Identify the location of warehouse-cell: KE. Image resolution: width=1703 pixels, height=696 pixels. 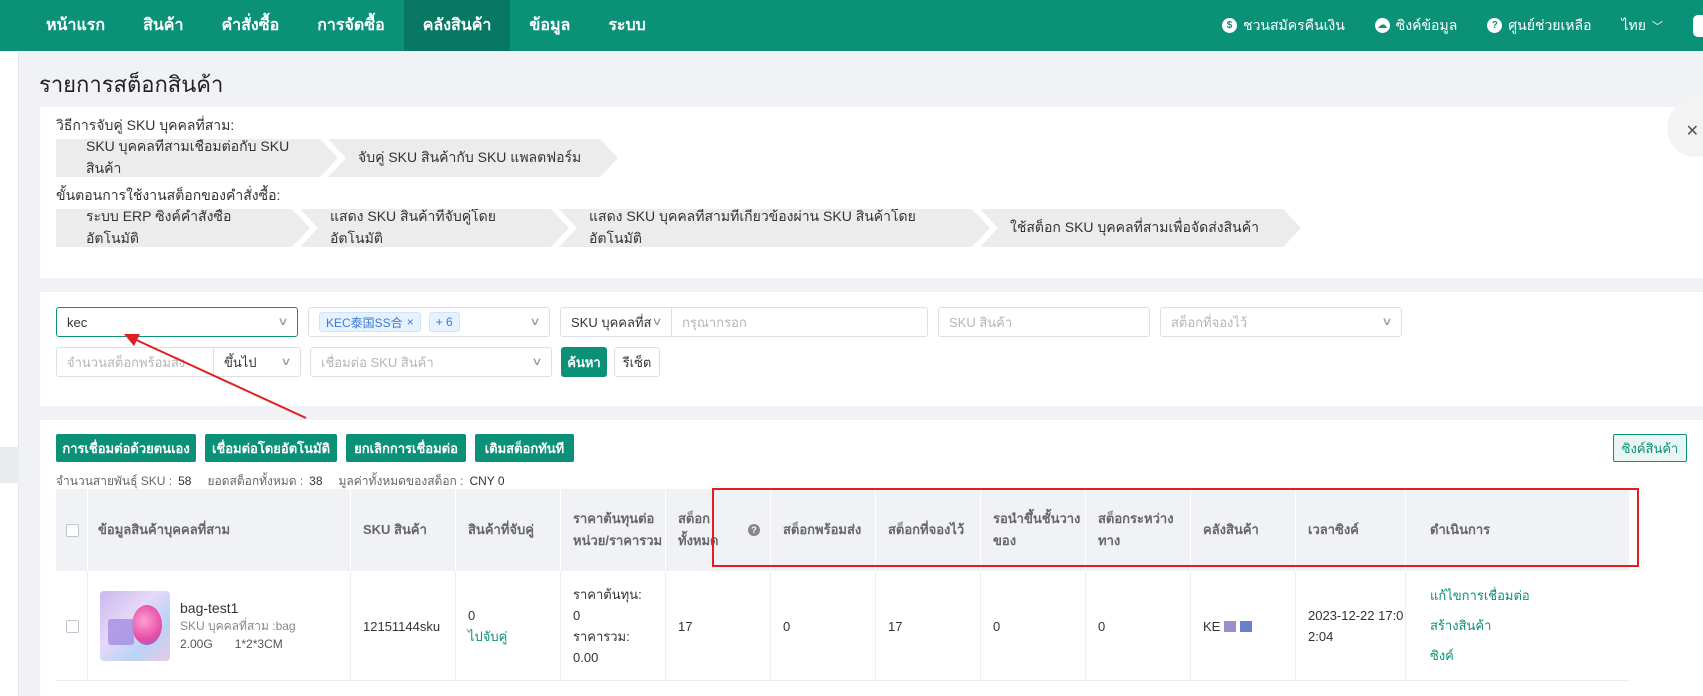
(1243, 626).